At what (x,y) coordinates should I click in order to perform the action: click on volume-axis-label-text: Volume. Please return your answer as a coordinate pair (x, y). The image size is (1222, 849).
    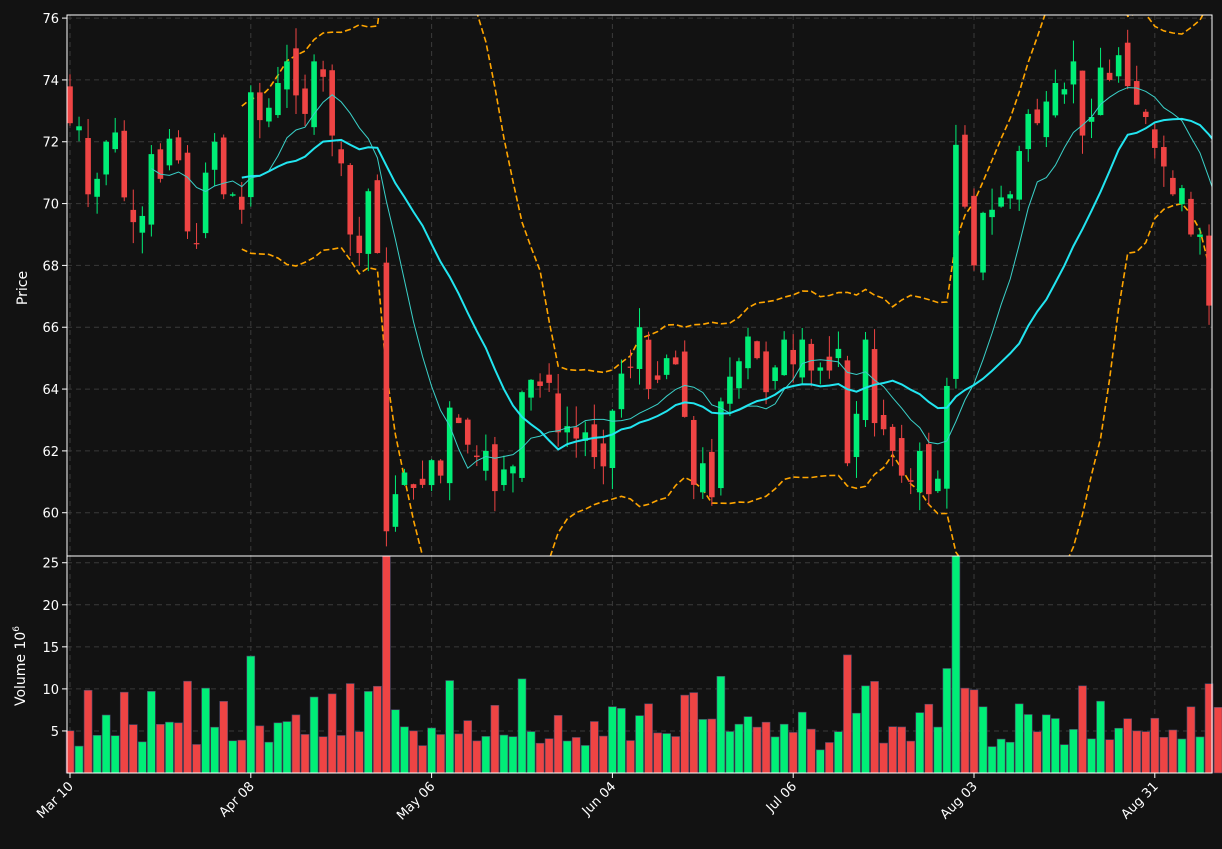
    Looking at the image, I should click on (21, 680).